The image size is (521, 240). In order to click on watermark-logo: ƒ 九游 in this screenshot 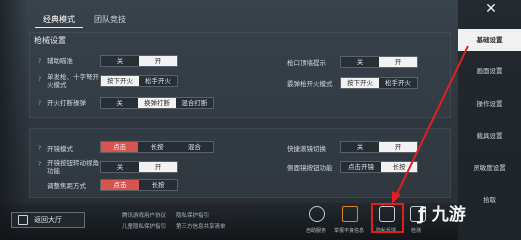, I will do `click(442, 214)`.